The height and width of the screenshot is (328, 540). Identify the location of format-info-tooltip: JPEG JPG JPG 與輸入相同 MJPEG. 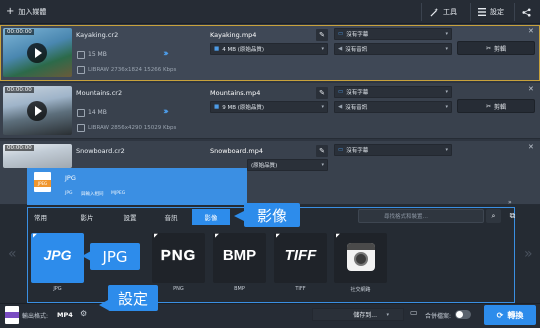
(137, 187).